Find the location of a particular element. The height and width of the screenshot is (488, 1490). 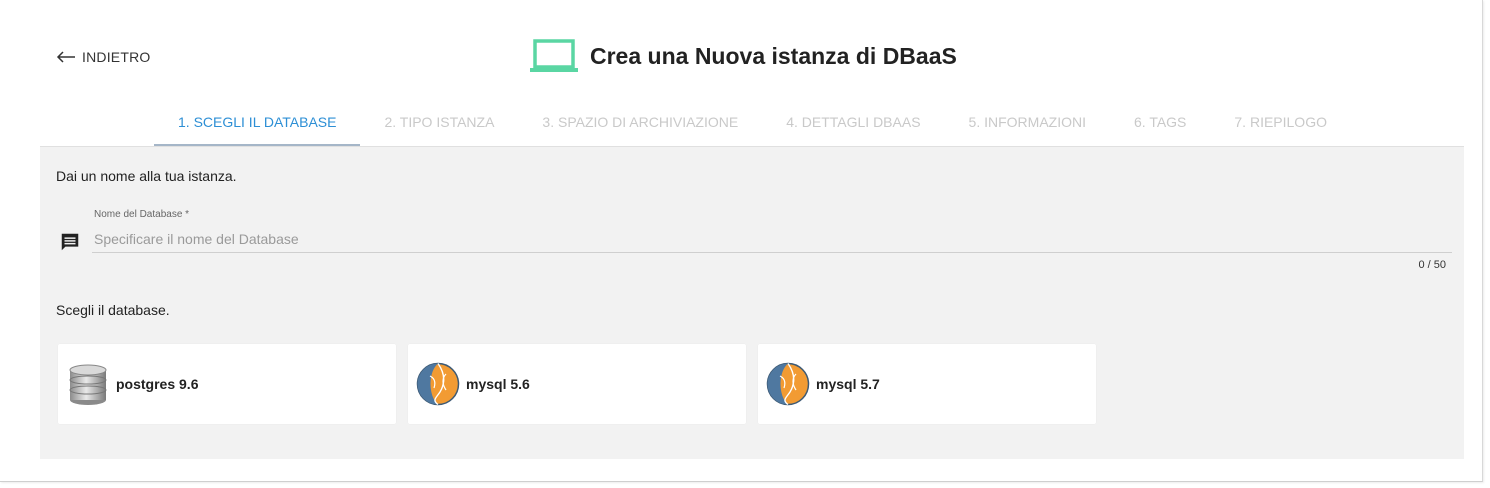

step-tags: 6. TAGS is located at coordinates (1160, 127).